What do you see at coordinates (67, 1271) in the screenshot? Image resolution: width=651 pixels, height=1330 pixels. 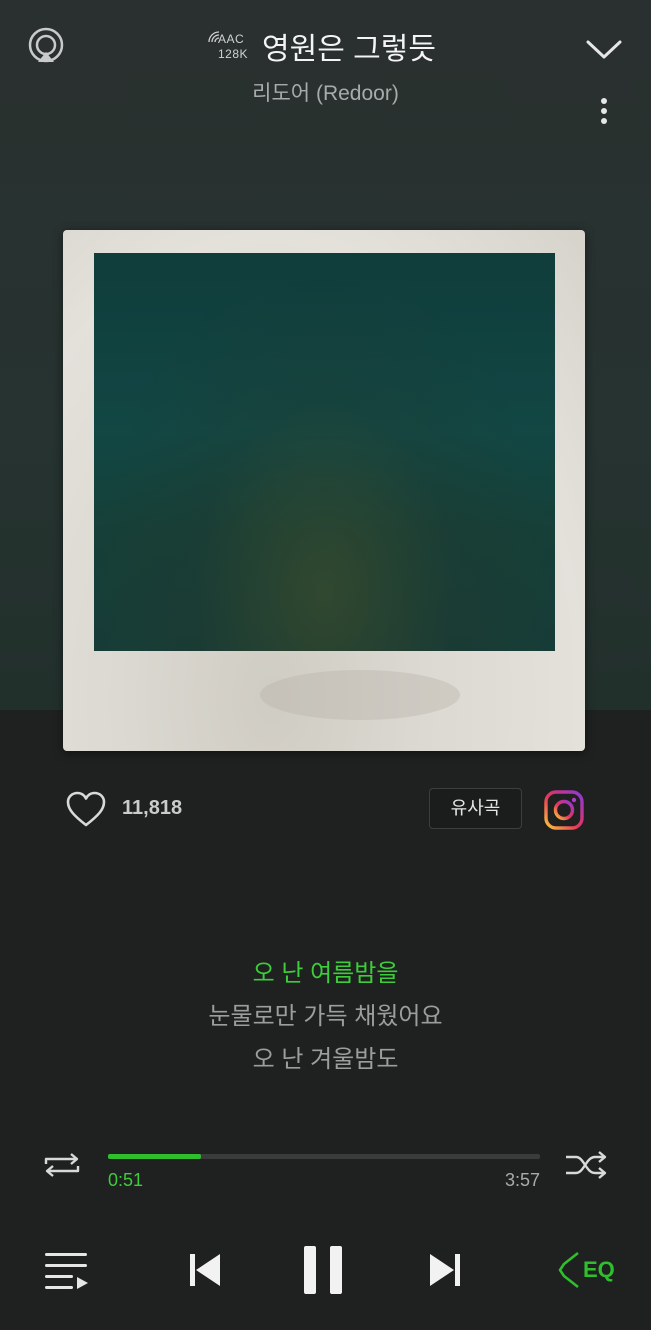 I see `playlist-icon` at bounding box center [67, 1271].